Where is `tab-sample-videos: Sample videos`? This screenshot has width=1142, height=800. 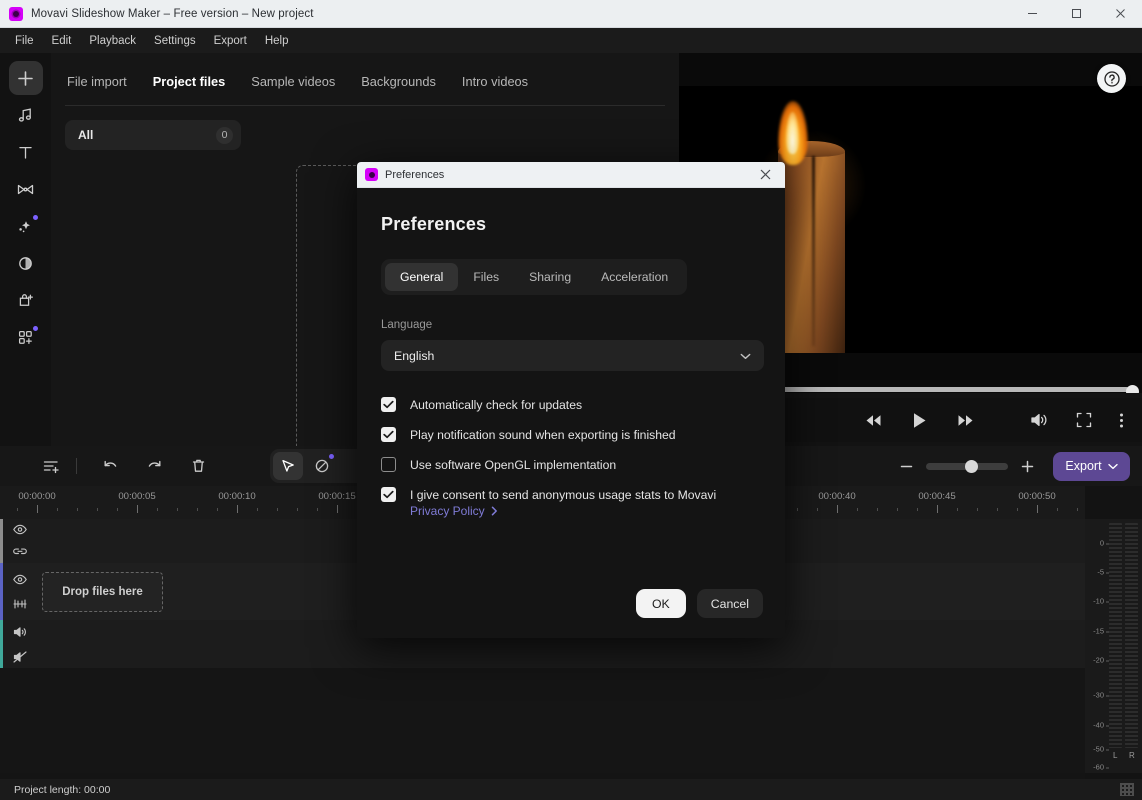 tab-sample-videos: Sample videos is located at coordinates (293, 81).